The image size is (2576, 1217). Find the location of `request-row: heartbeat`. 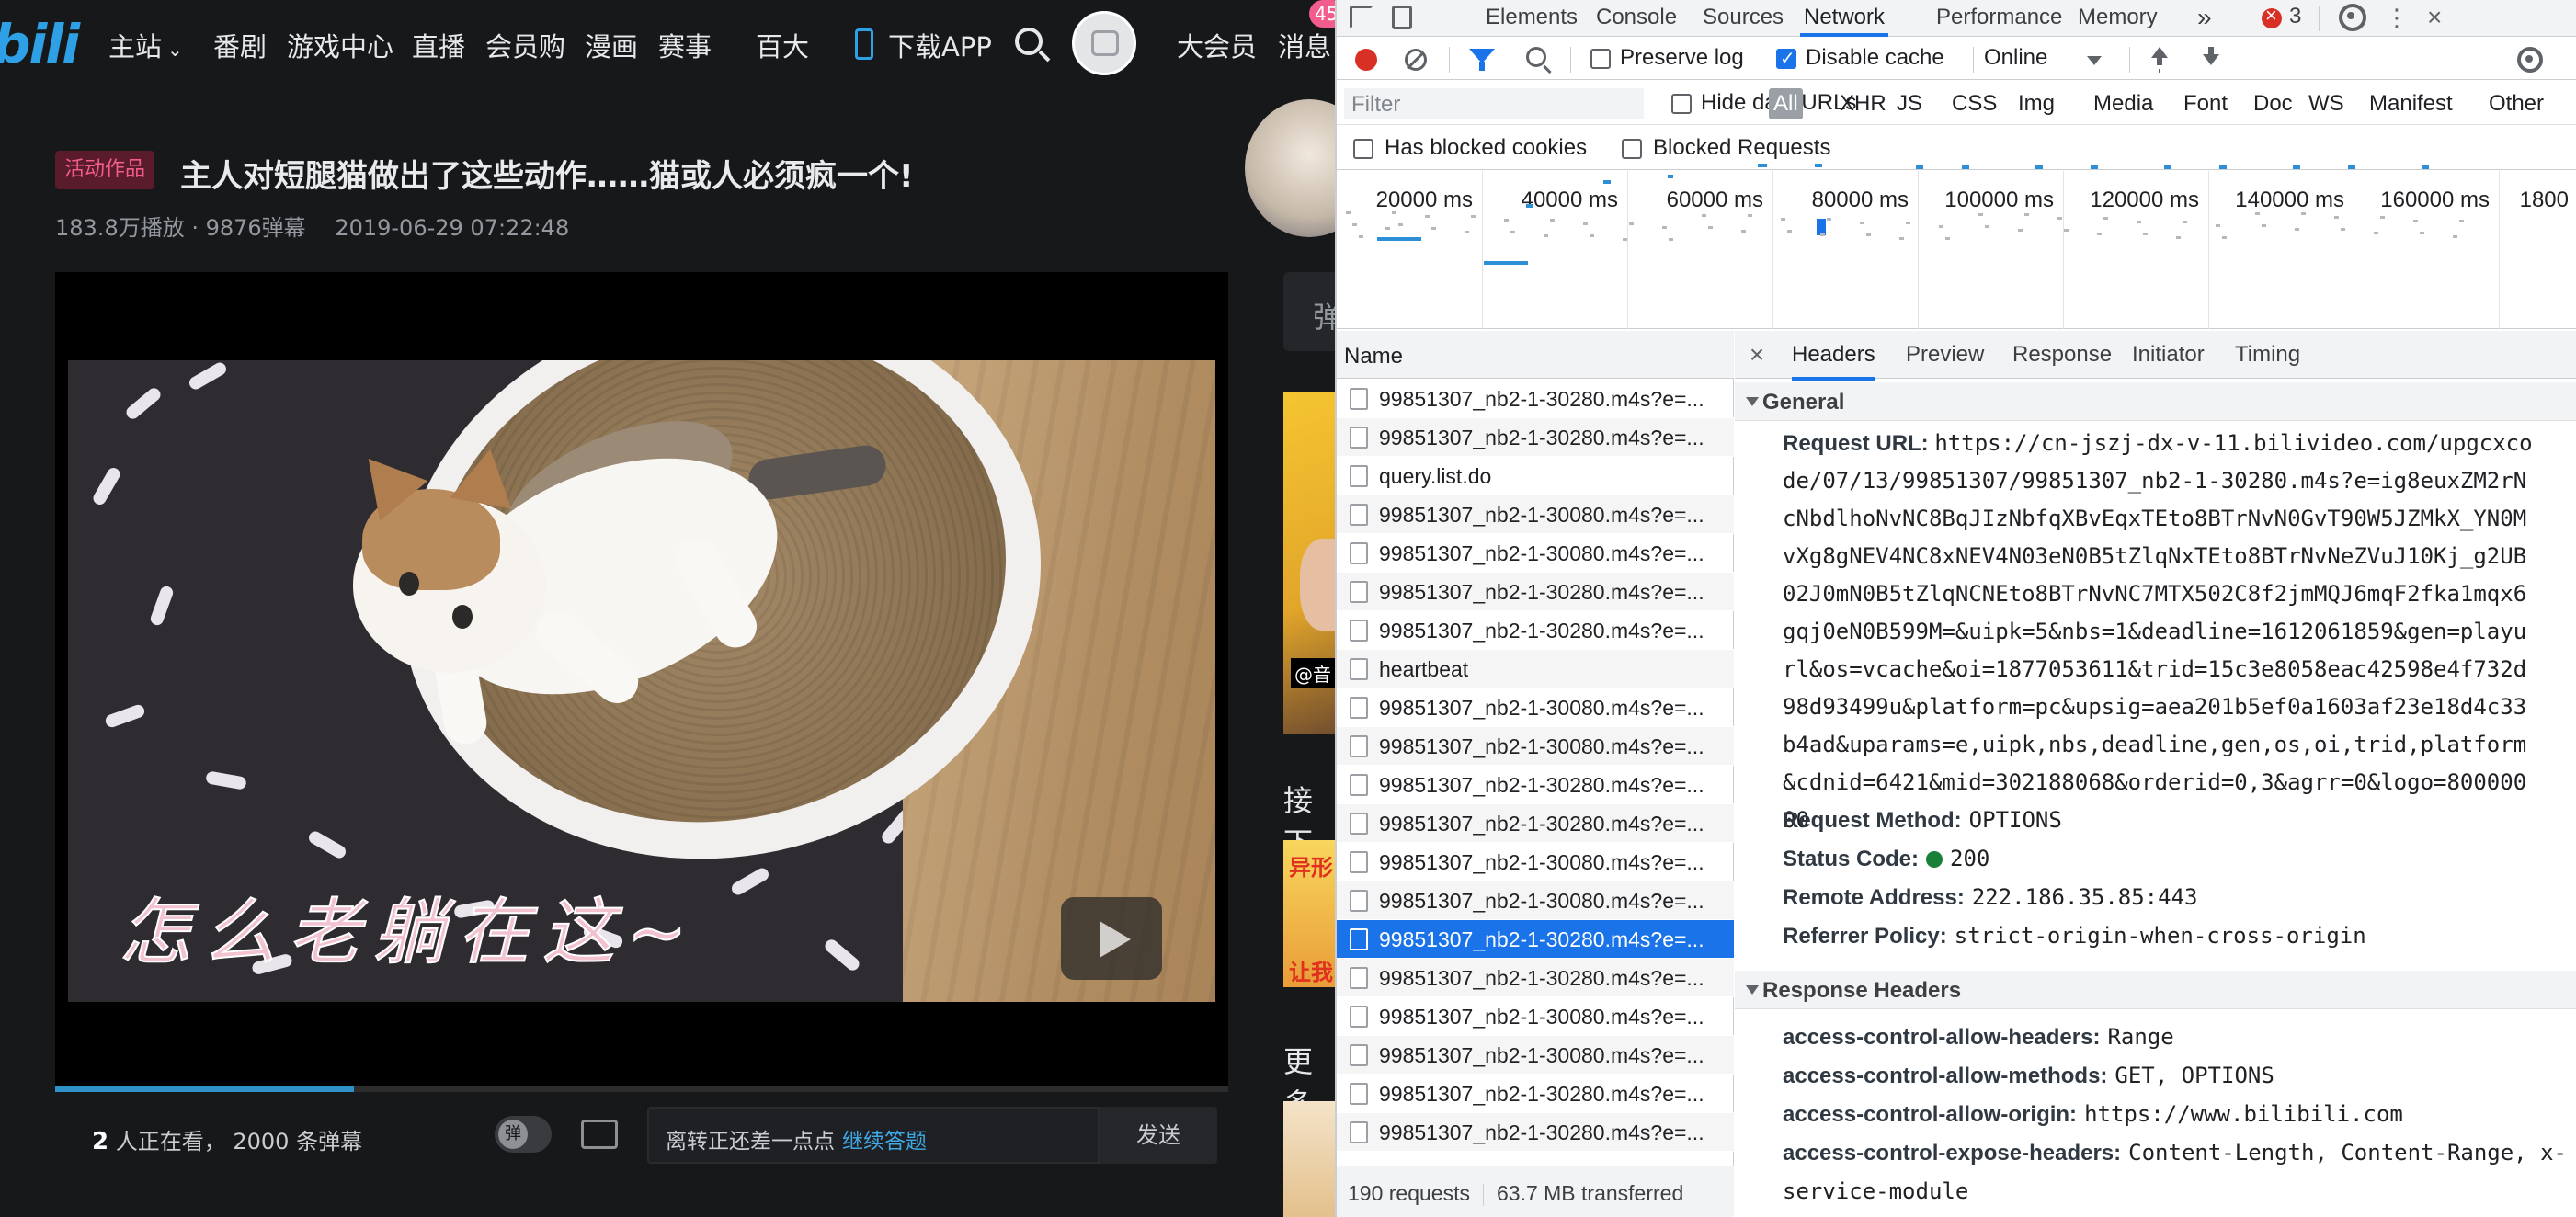

request-row: heartbeat is located at coordinates (1535, 669).